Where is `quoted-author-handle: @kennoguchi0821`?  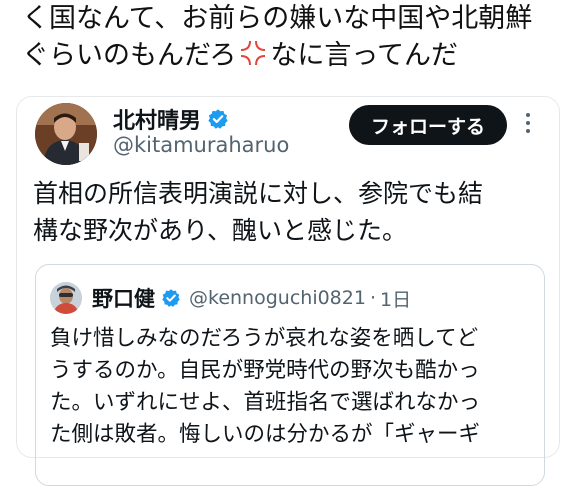 quoted-author-handle: @kennoguchi0821 is located at coordinates (277, 298).